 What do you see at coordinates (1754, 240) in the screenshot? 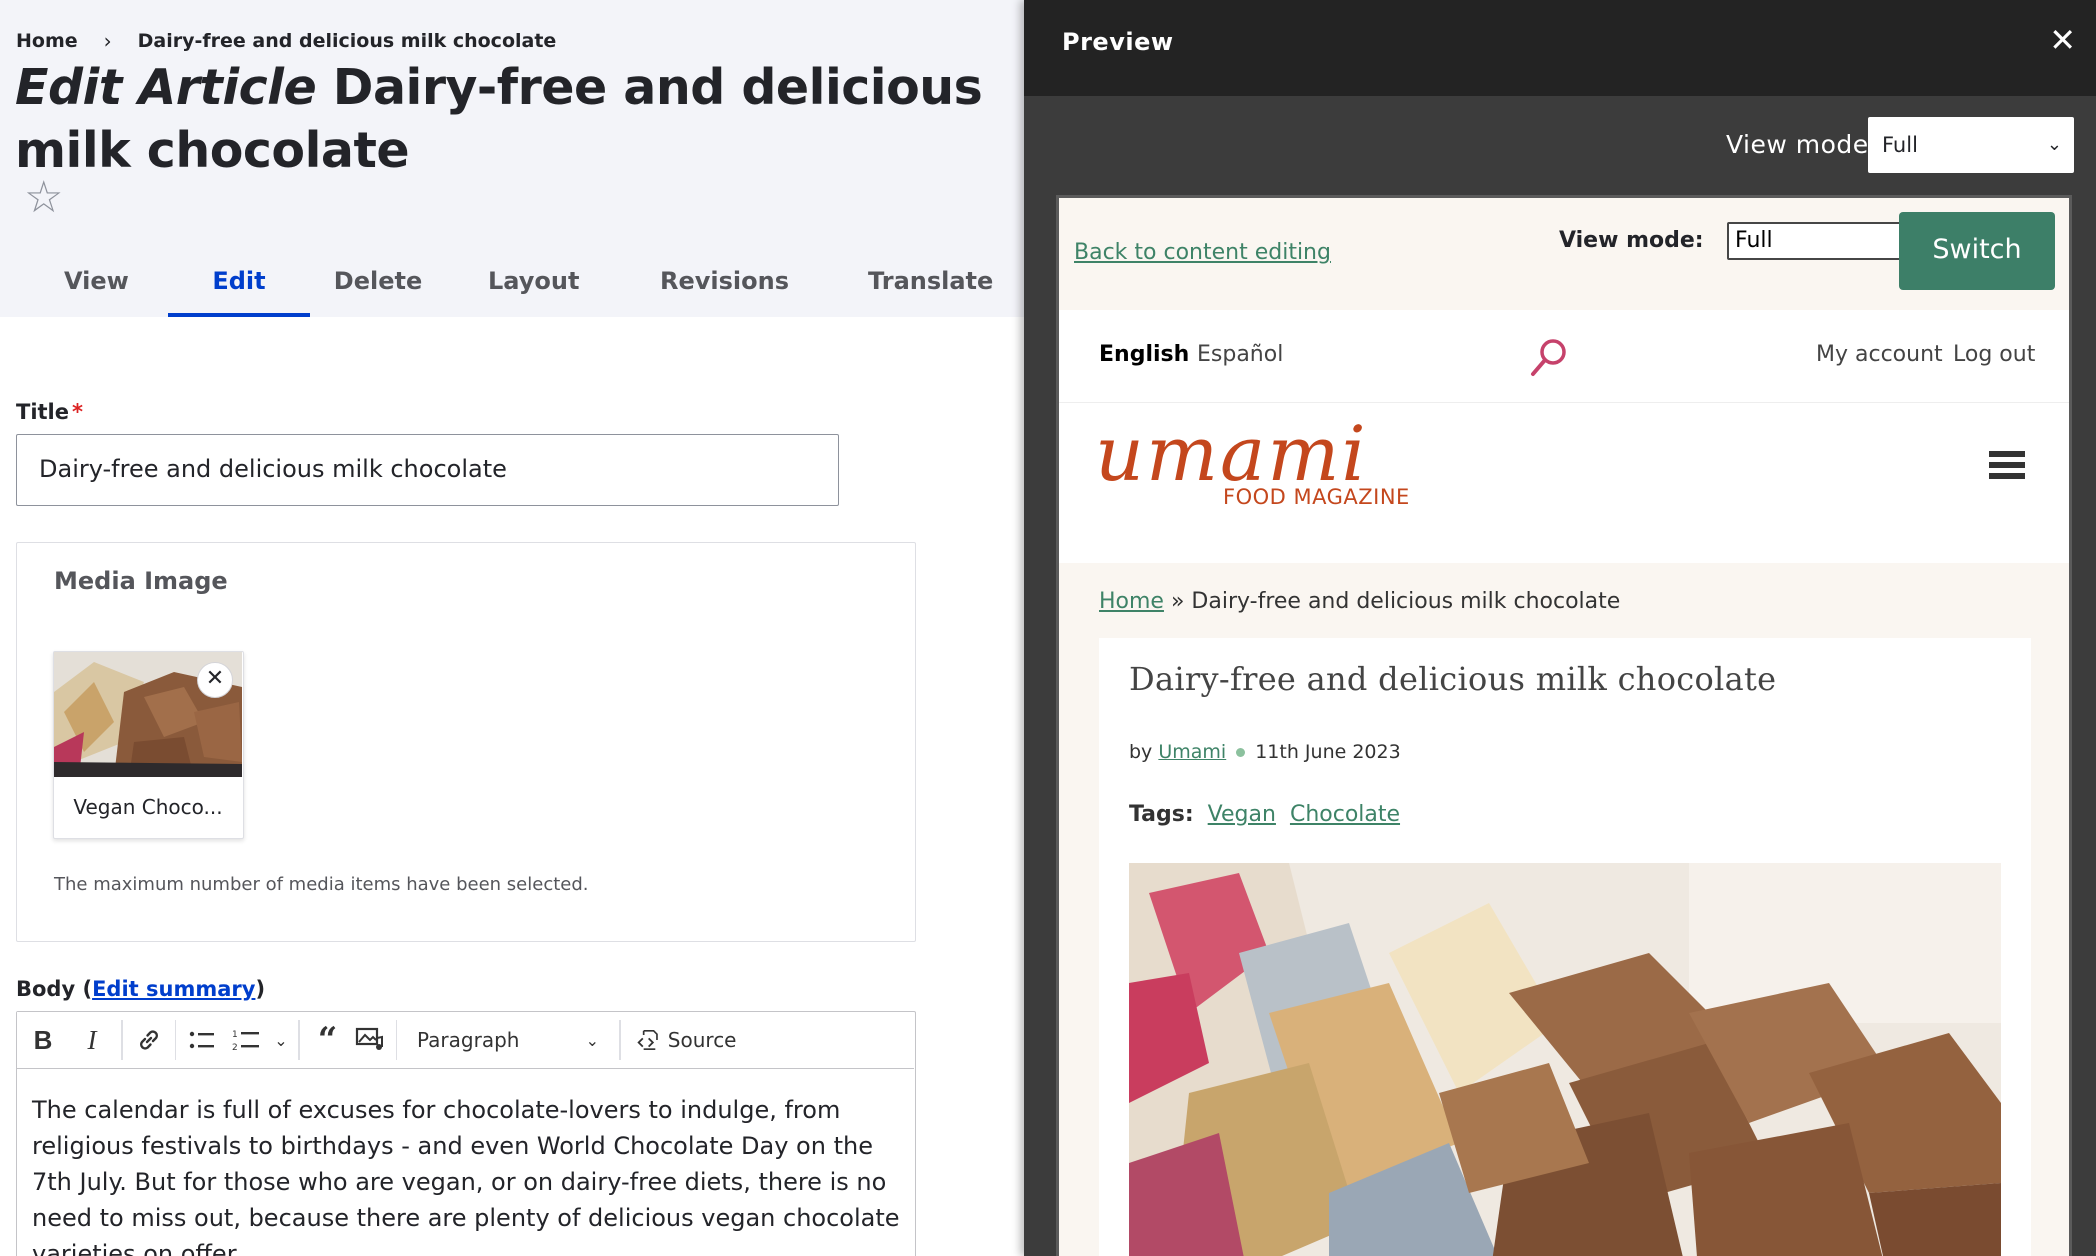
I see `frame-view-mode-value: Full` at bounding box center [1754, 240].